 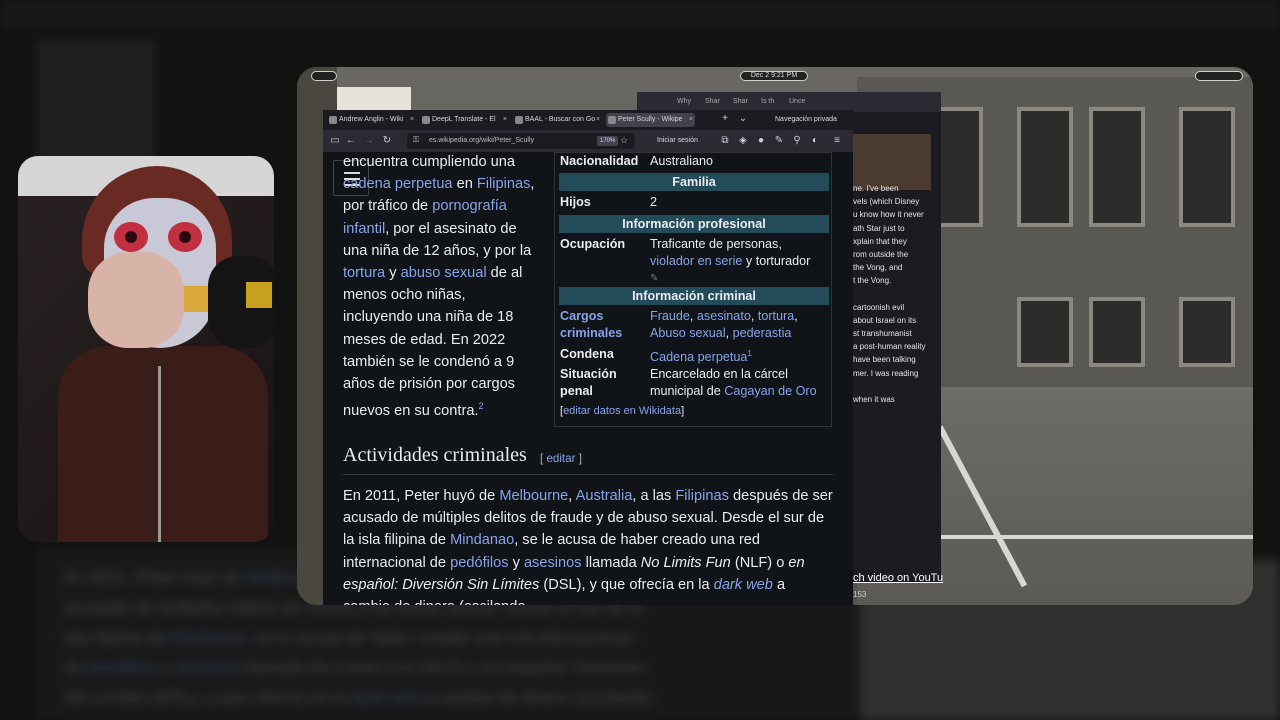 What do you see at coordinates (698, 357) in the screenshot?
I see `life-sentence-link: Cadena perpetua` at bounding box center [698, 357].